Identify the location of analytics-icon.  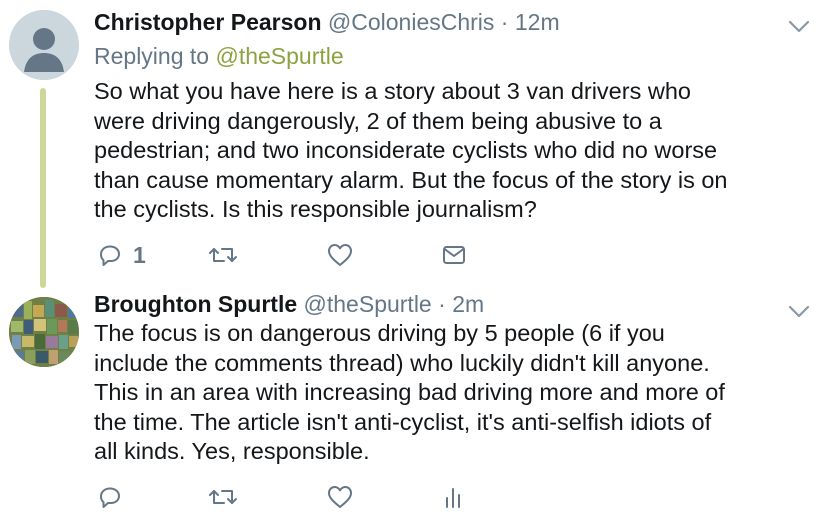
(453, 498).